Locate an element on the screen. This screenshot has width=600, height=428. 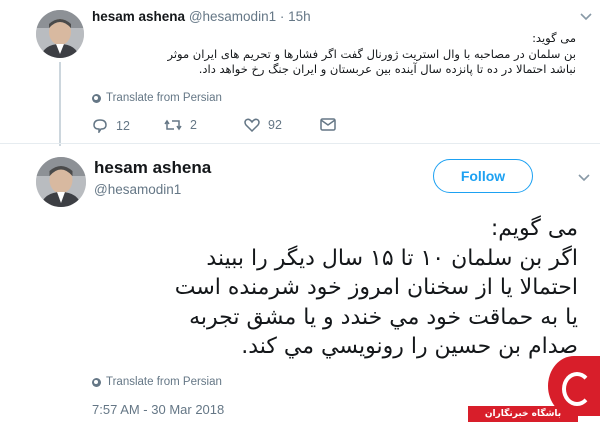
reply-icon is located at coordinates (100, 125).